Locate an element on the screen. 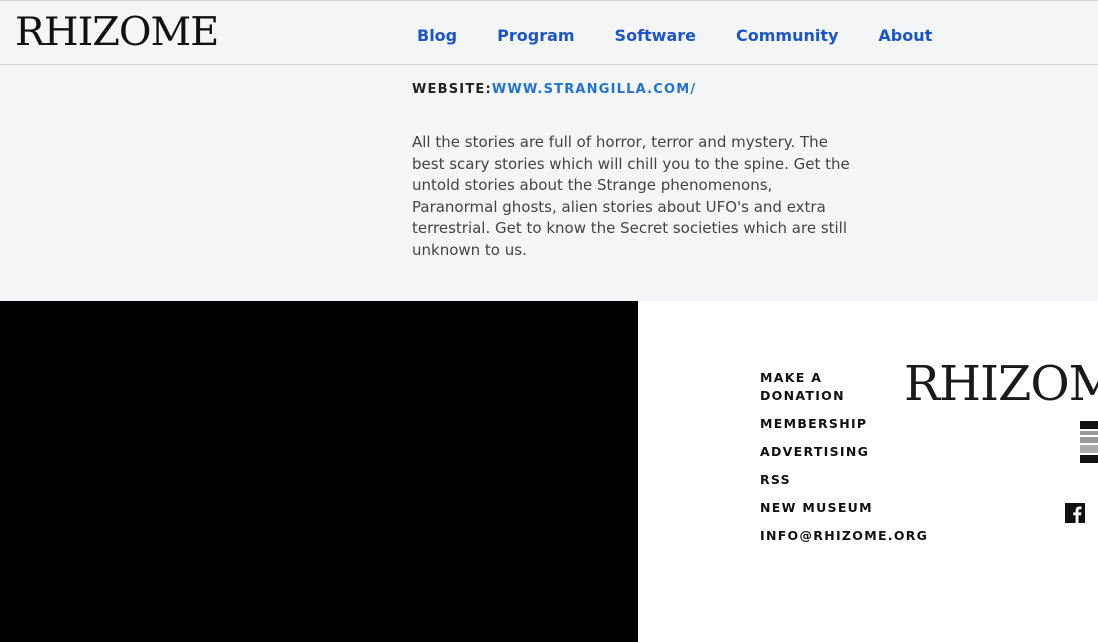 The width and height of the screenshot is (1098, 642). website-row: WEBSITE:WWW.STRANGILLA.COM/ is located at coordinates (554, 89).